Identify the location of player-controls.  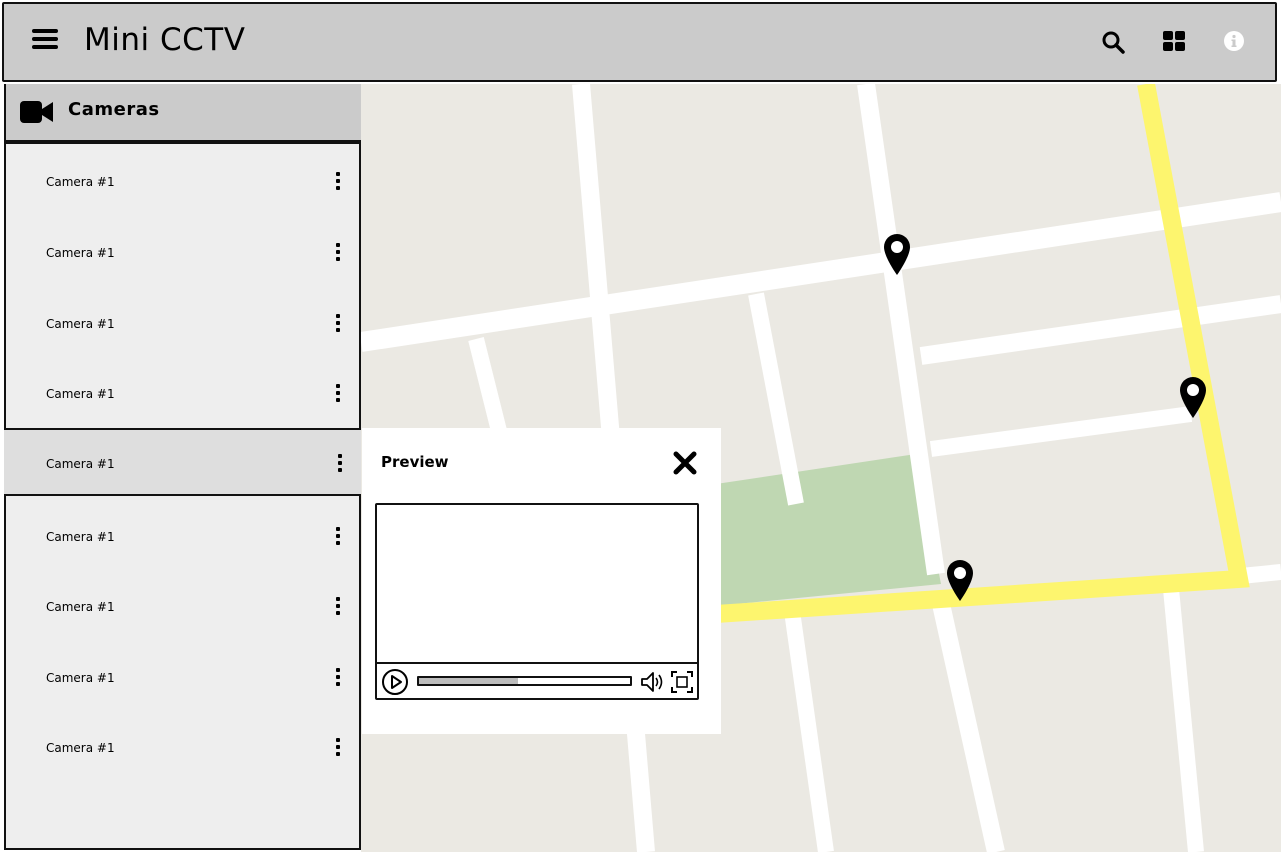
(537, 680).